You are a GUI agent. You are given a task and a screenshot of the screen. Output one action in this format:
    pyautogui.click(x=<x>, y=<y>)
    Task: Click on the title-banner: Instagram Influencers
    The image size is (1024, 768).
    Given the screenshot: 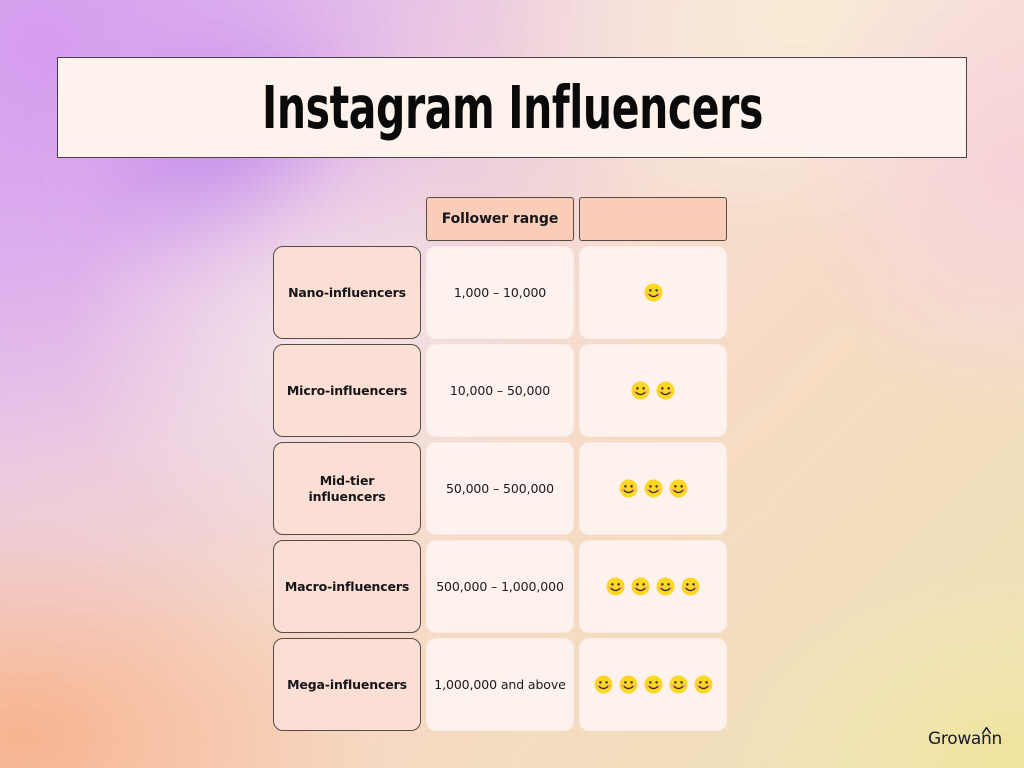 What is the action you would take?
    pyautogui.click(x=512, y=107)
    